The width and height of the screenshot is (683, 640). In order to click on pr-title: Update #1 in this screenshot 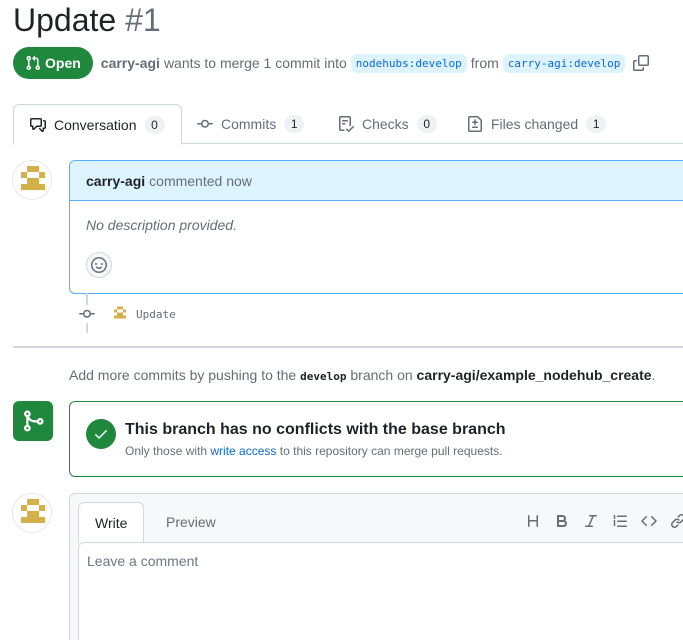, I will do `click(87, 20)`.